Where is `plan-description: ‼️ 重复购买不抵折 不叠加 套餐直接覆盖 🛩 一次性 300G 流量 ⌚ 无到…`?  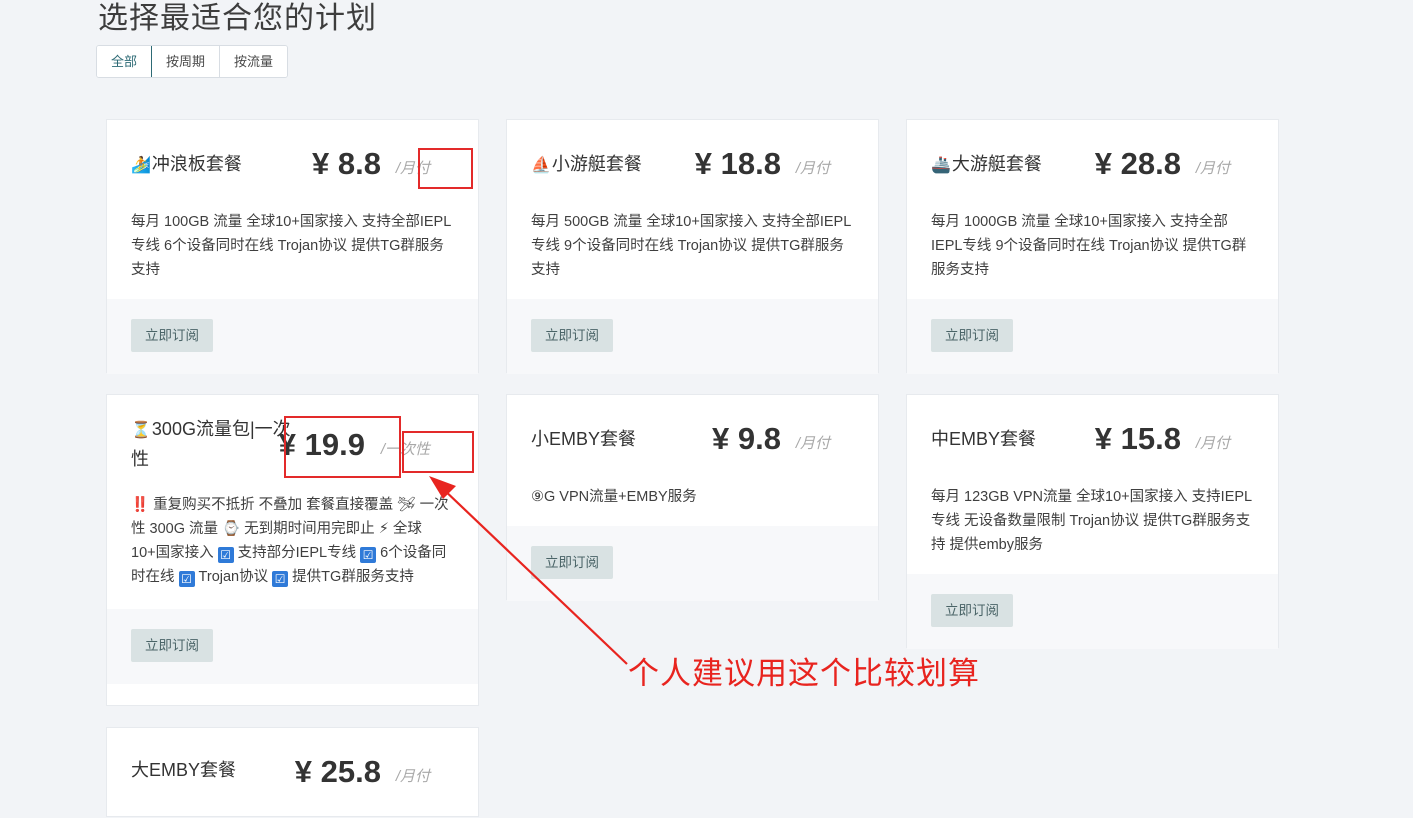
plan-description: ‼️ 重复购买不抵折 不叠加 套餐直接覆盖 🛩 一次性 300G 流量 ⌚ 无到… is located at coordinates (290, 542).